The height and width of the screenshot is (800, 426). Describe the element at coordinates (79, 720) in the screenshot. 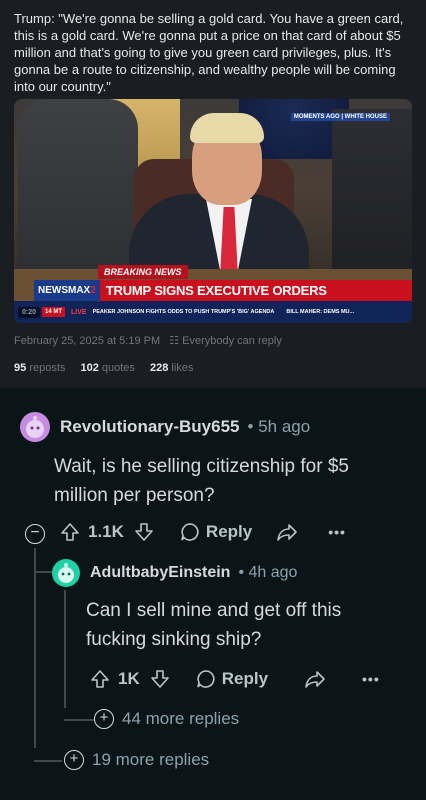

I see `thread-line-nested-elbow` at that location.